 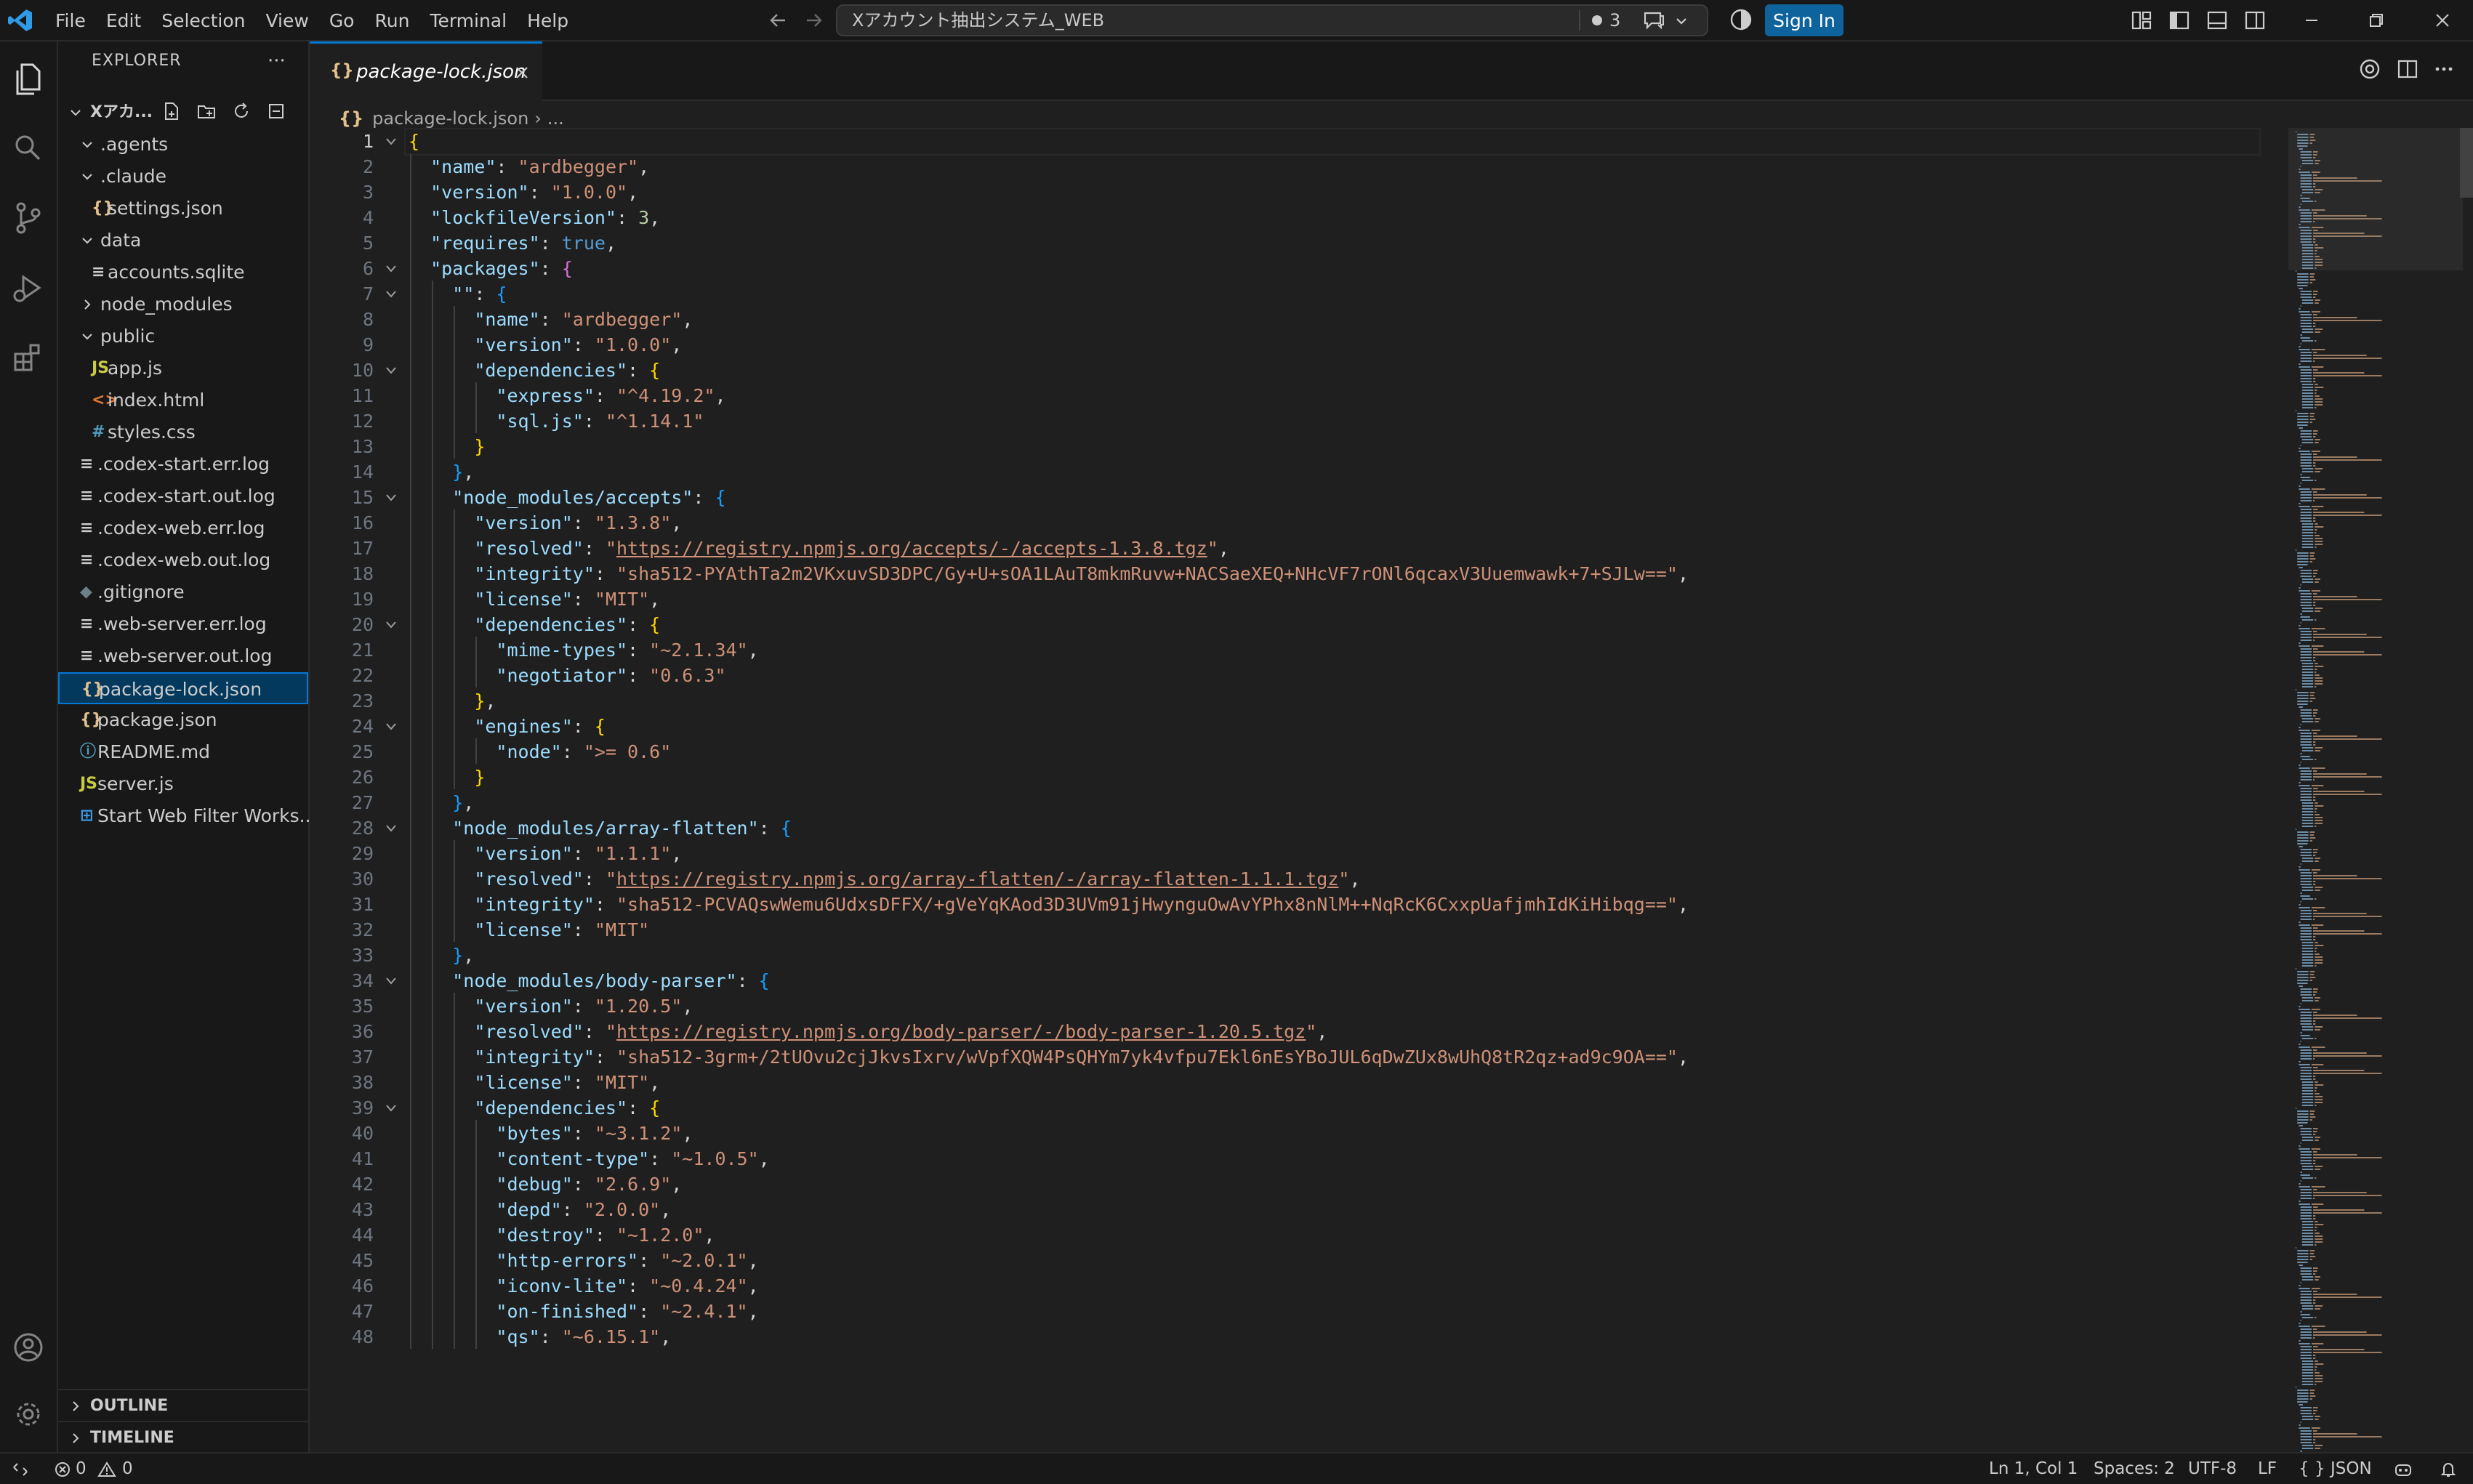 I want to click on tree-item: ≡ .codex-web.err.log, so click(x=183, y=528).